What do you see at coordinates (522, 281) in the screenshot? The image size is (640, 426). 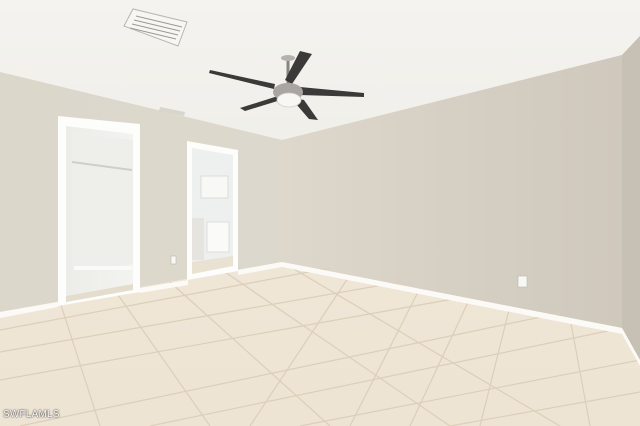 I see `outlet-right-wall` at bounding box center [522, 281].